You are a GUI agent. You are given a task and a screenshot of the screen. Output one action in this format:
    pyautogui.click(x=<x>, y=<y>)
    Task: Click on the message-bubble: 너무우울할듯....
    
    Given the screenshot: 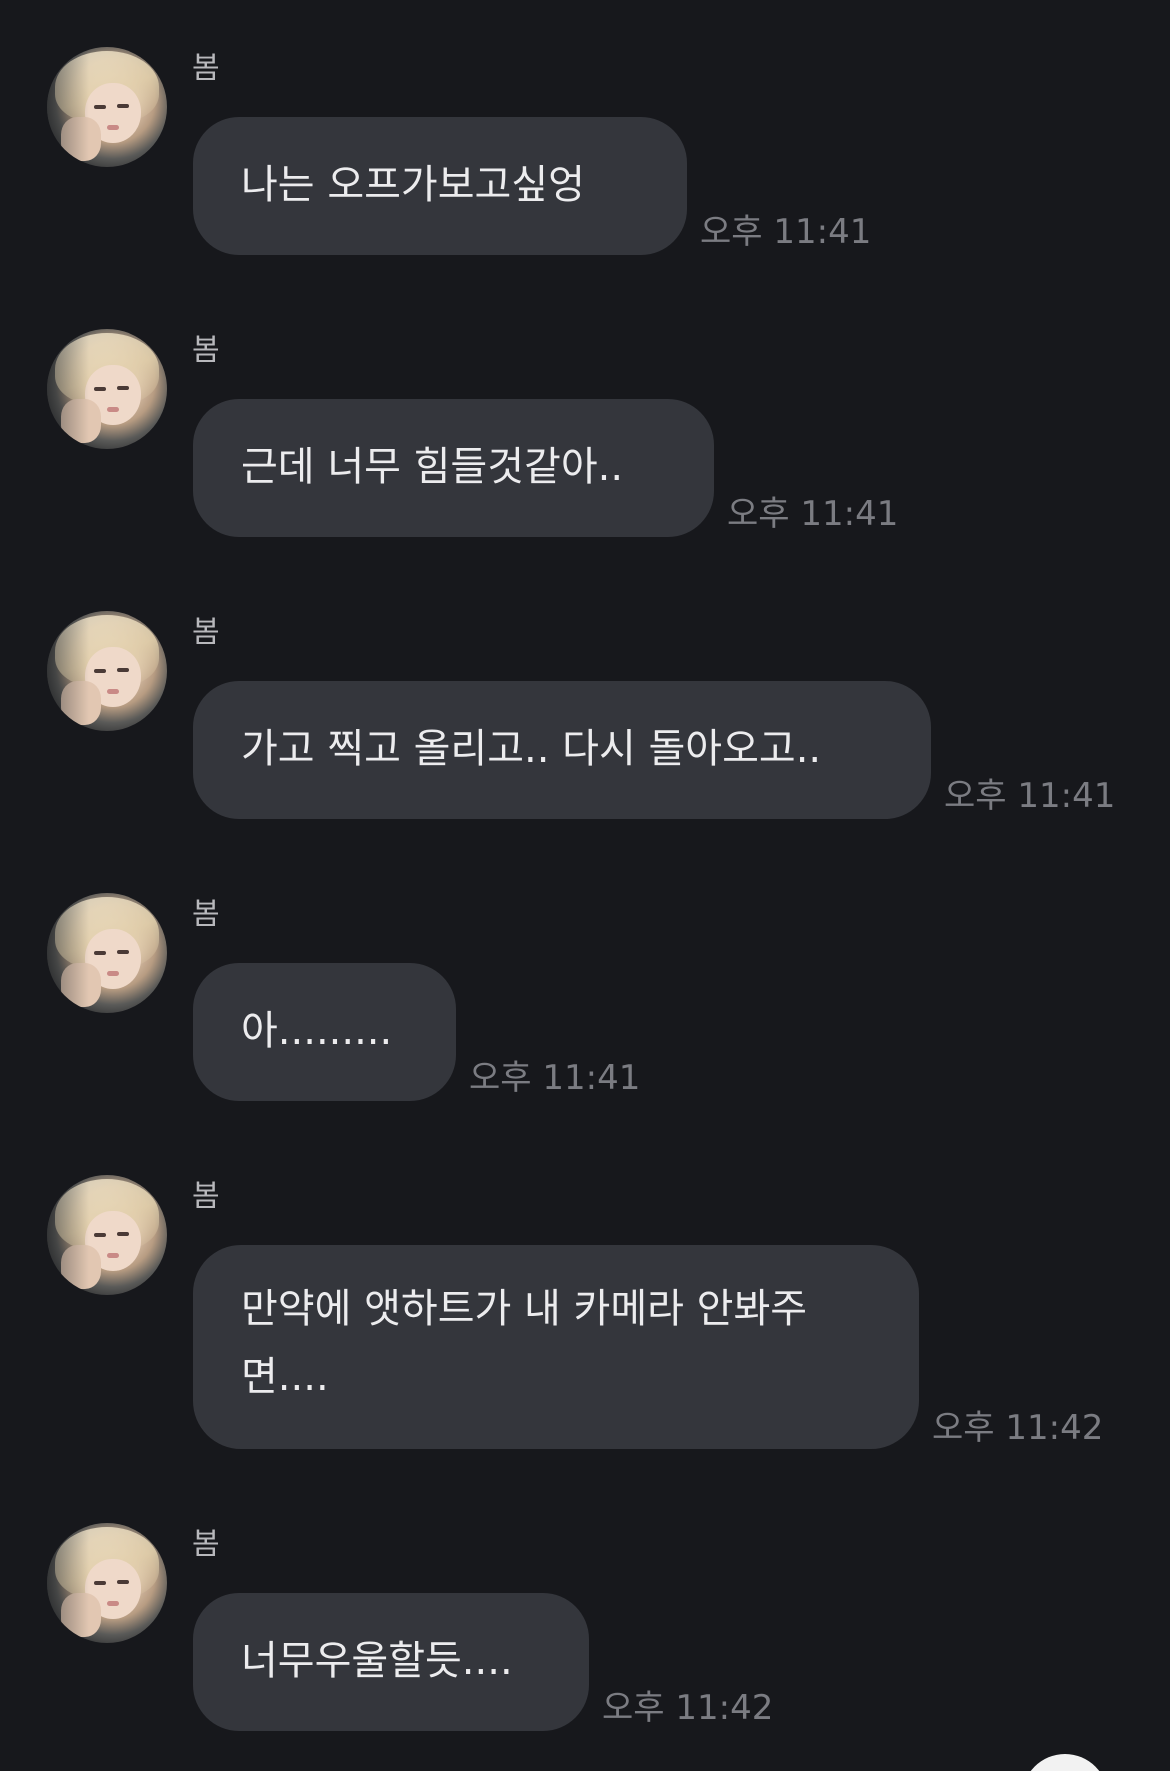 What is the action you would take?
    pyautogui.click(x=391, y=1662)
    